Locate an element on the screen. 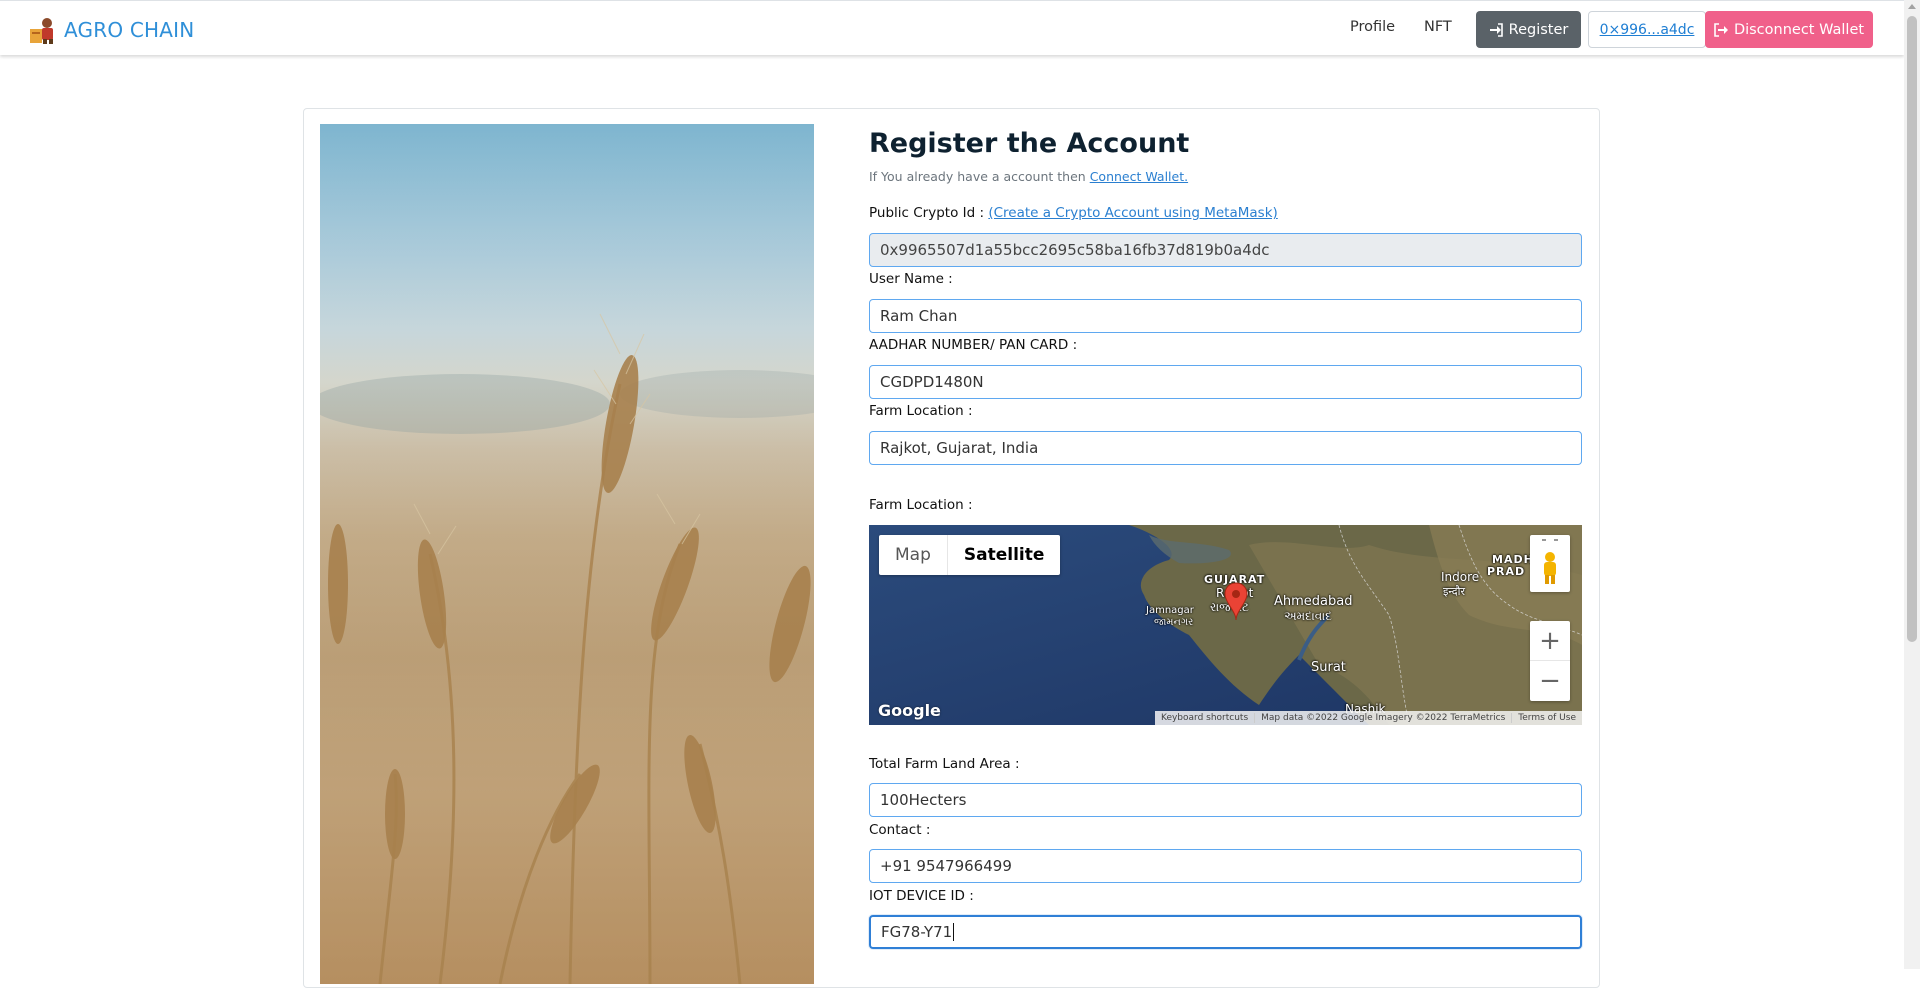 The height and width of the screenshot is (988, 1920). pegman-icon is located at coordinates (1550, 561).